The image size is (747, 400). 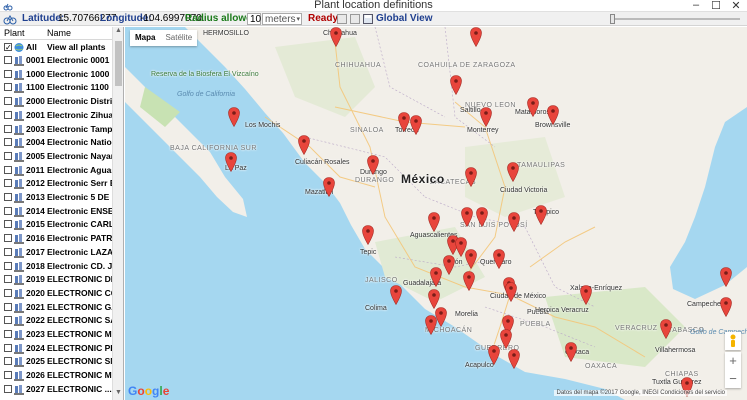 I want to click on column-name: Name, so click(x=59, y=33).